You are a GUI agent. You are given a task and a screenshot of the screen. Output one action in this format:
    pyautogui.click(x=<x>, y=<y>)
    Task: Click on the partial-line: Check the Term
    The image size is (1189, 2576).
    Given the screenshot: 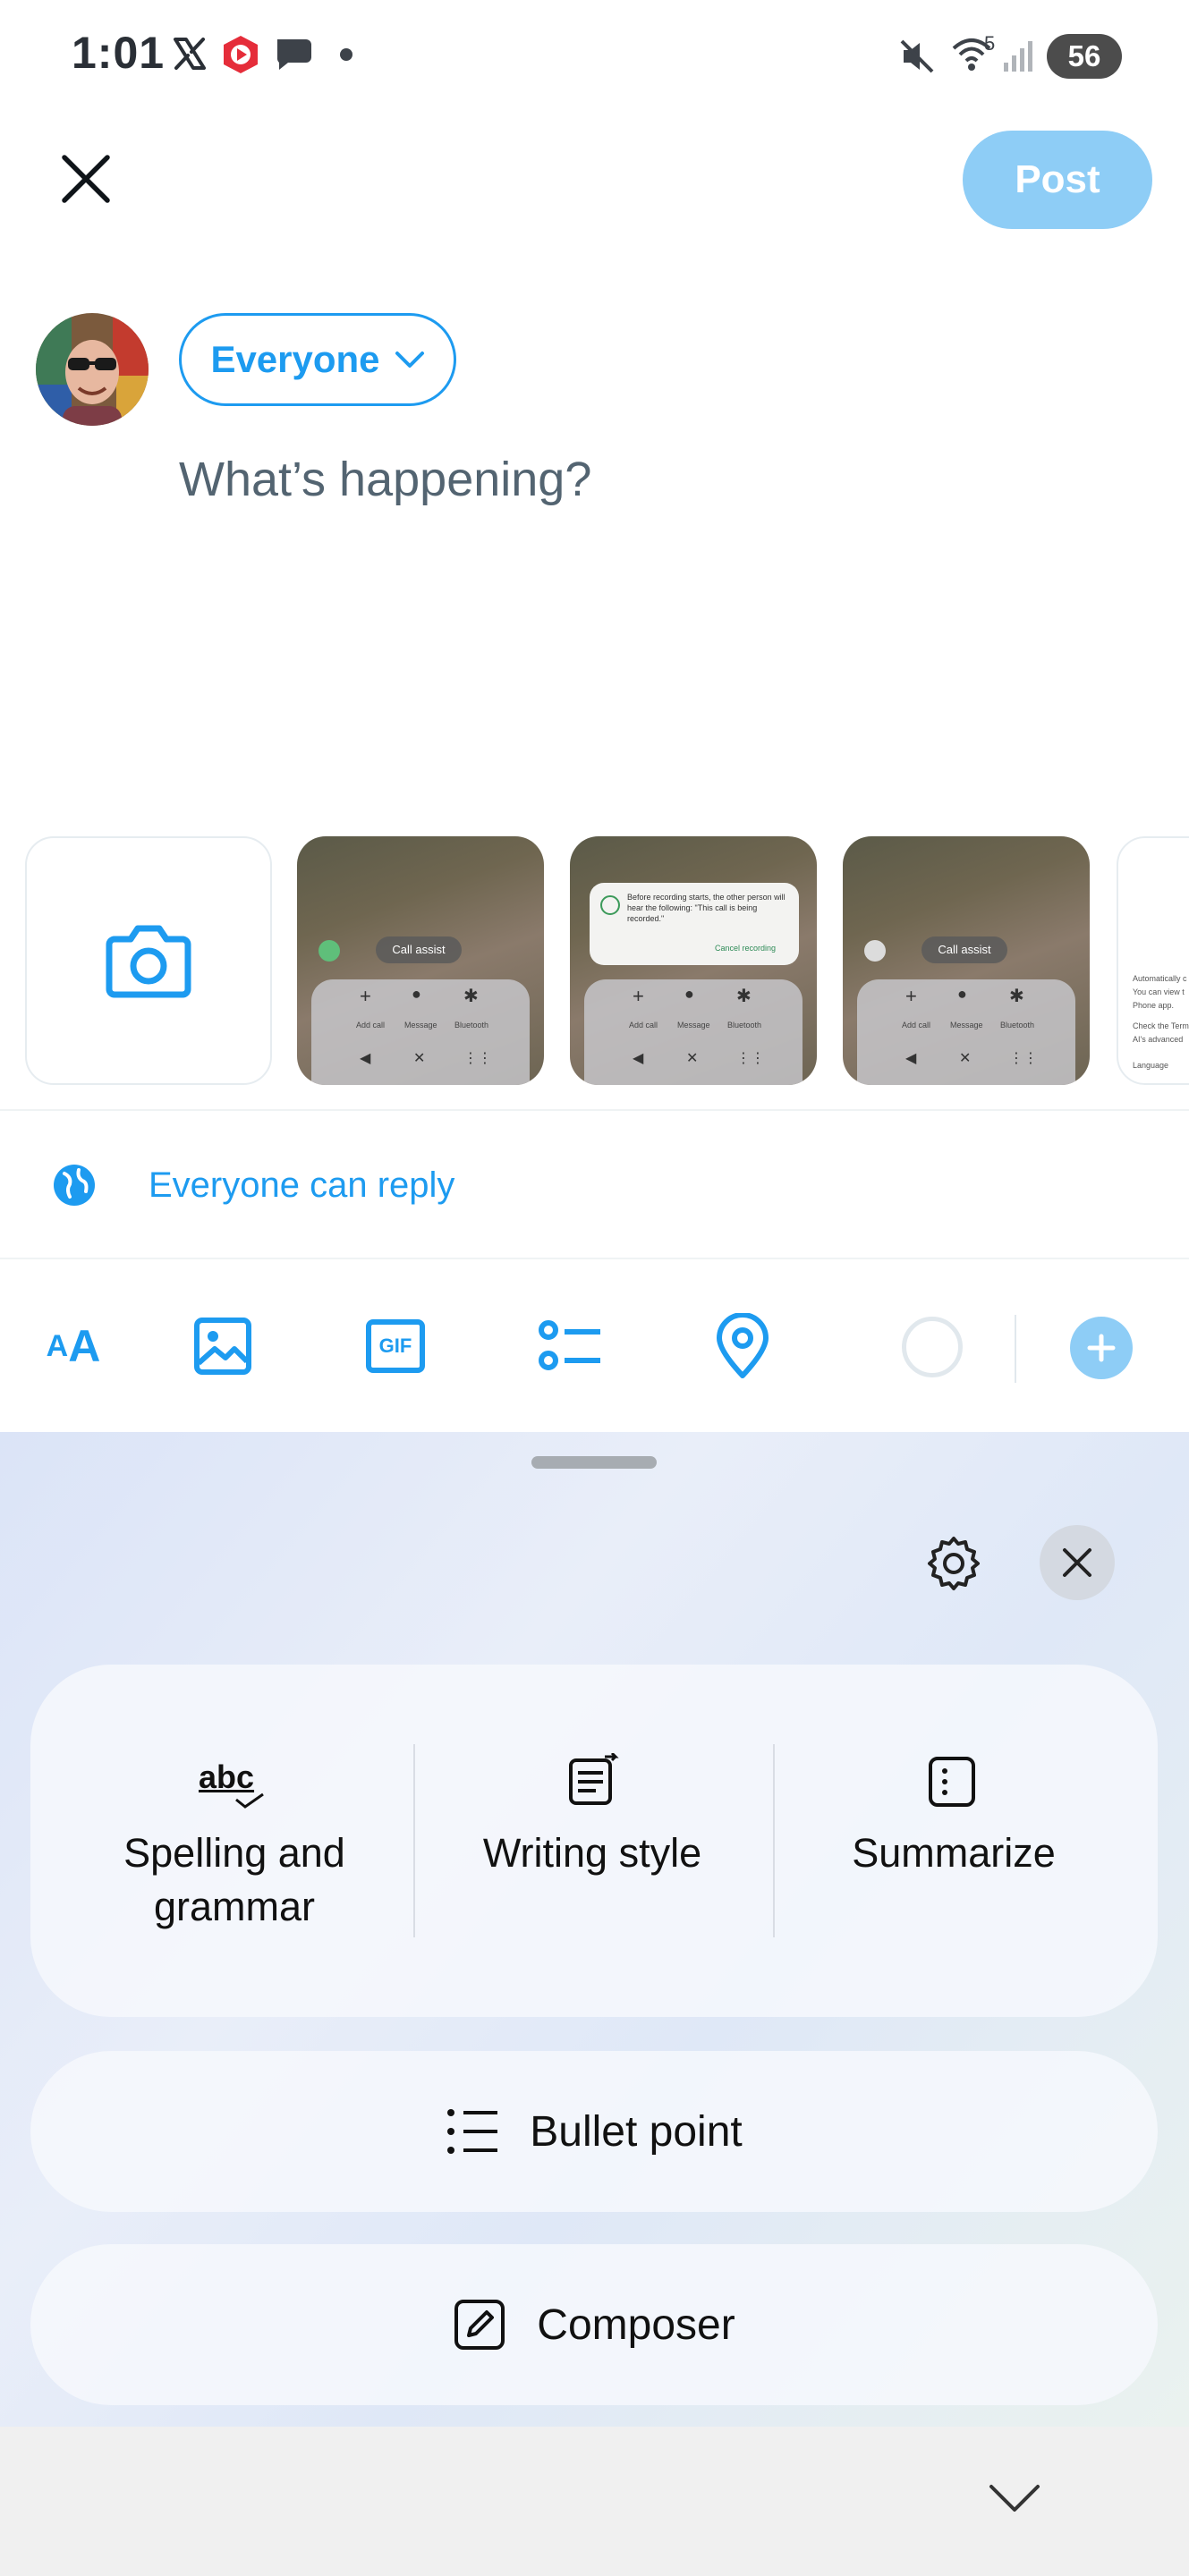 What is the action you would take?
    pyautogui.click(x=1161, y=1025)
    